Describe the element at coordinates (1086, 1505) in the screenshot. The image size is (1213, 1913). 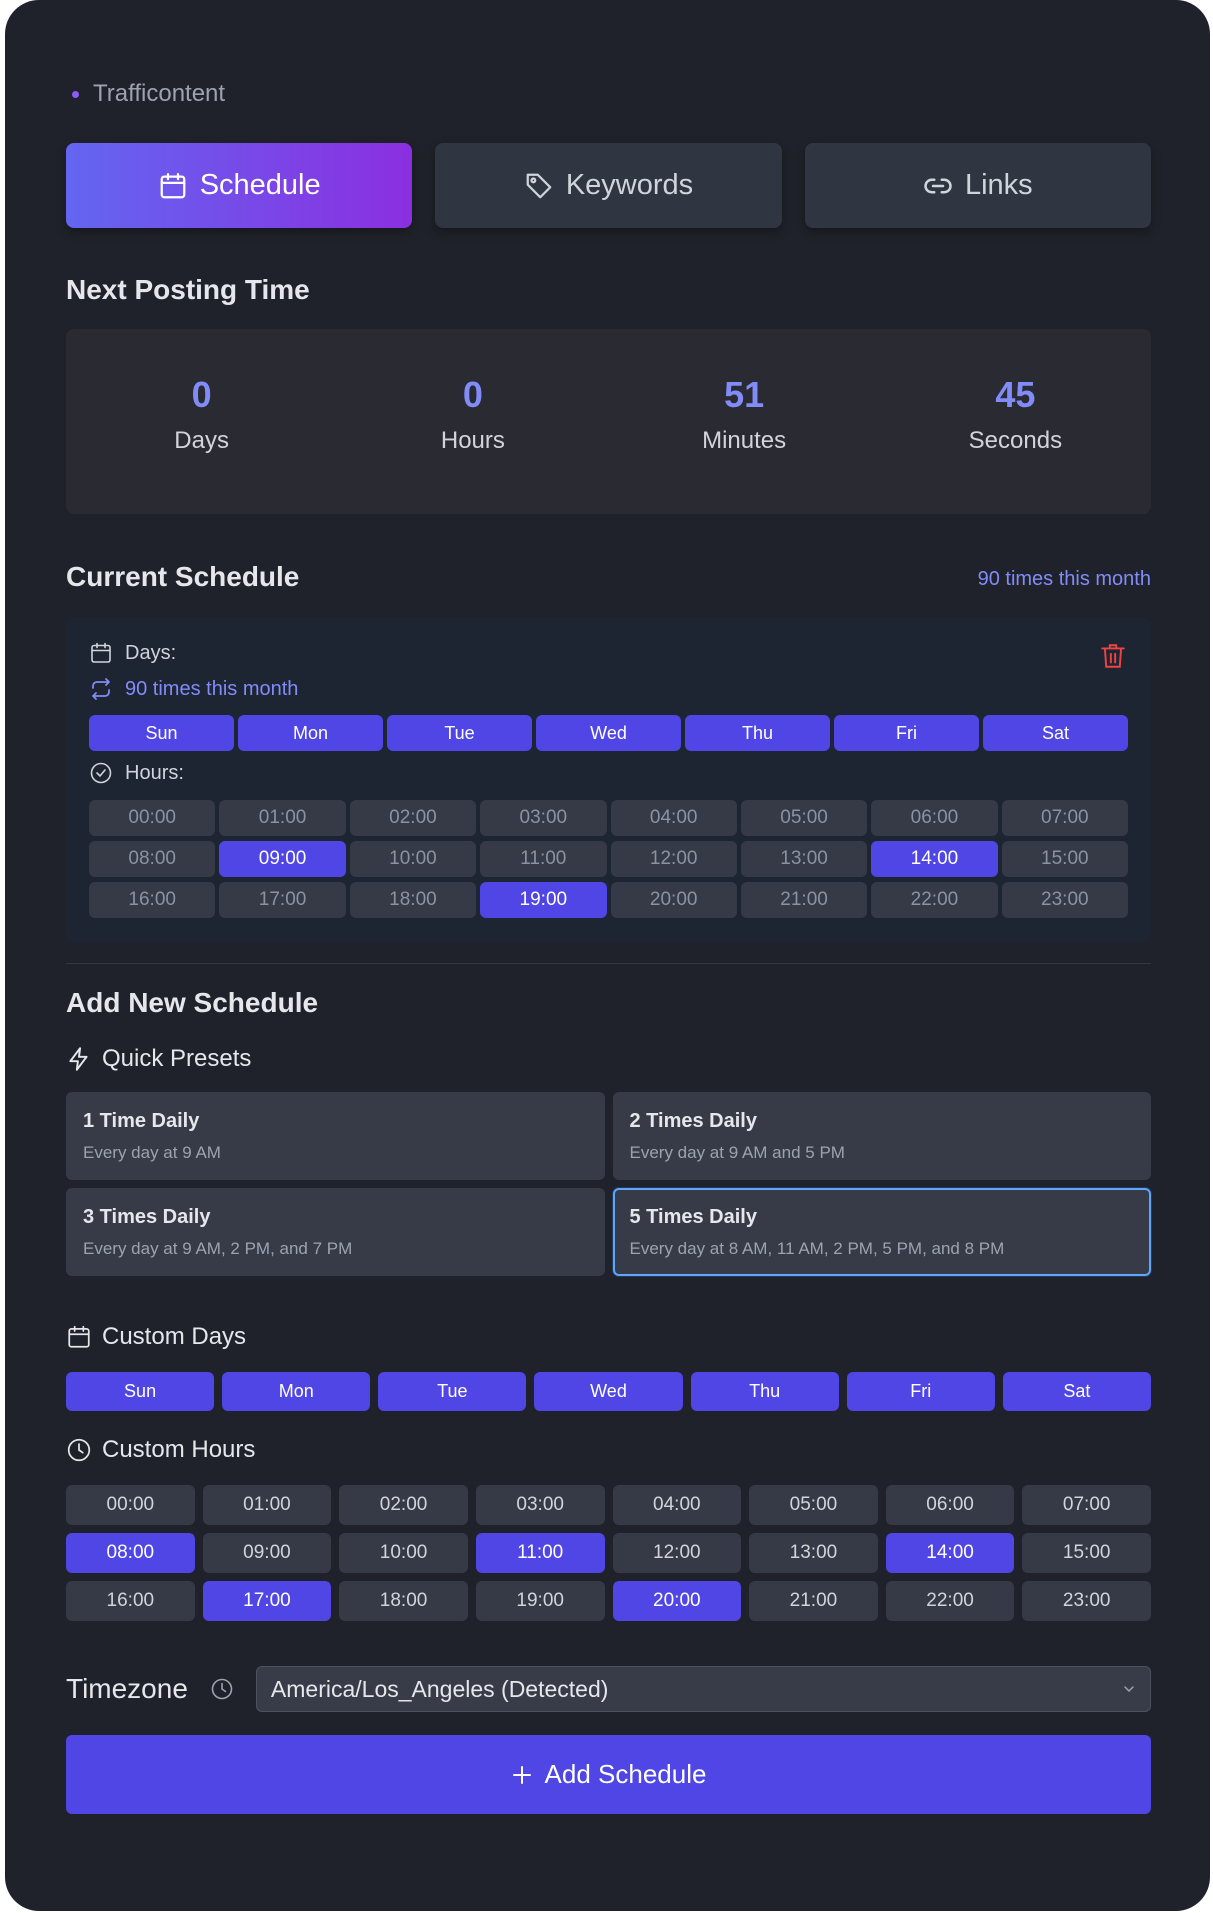
I see `custom-hour-button: 07:00` at that location.